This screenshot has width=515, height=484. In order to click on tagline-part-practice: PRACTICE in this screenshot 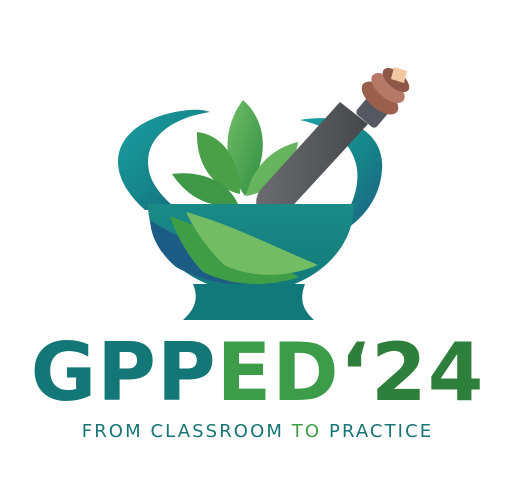, I will do `click(377, 431)`.